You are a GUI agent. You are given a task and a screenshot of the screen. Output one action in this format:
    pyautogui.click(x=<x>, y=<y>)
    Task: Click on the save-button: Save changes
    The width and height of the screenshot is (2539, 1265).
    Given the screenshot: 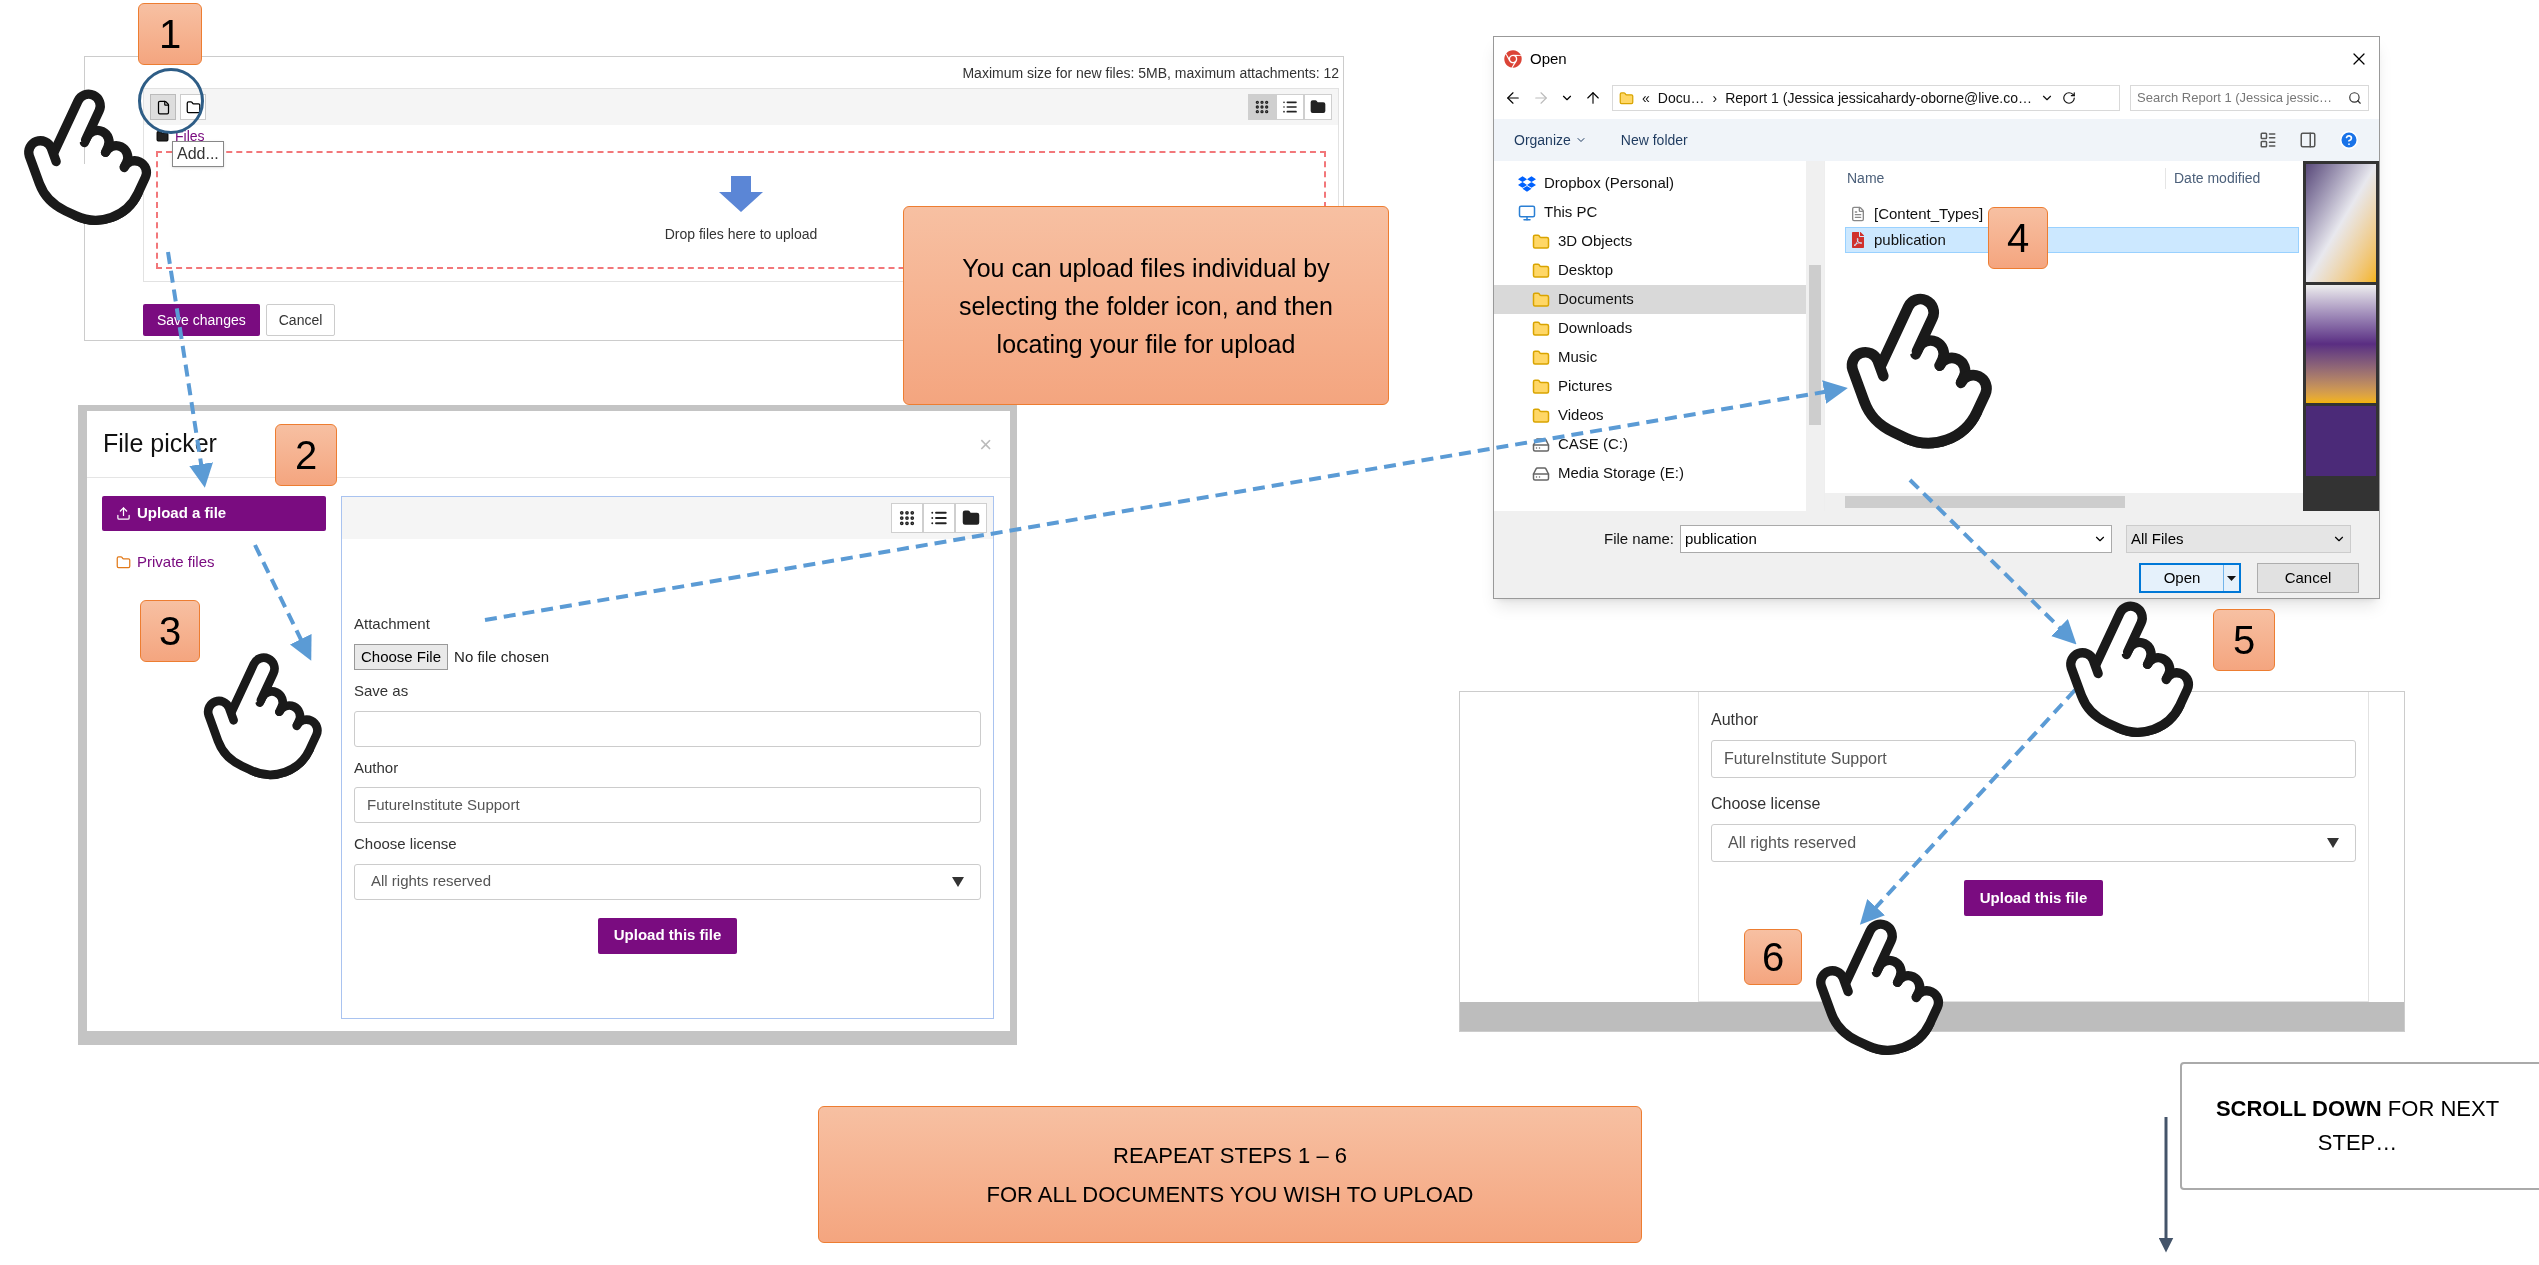 What is the action you would take?
    pyautogui.click(x=201, y=320)
    